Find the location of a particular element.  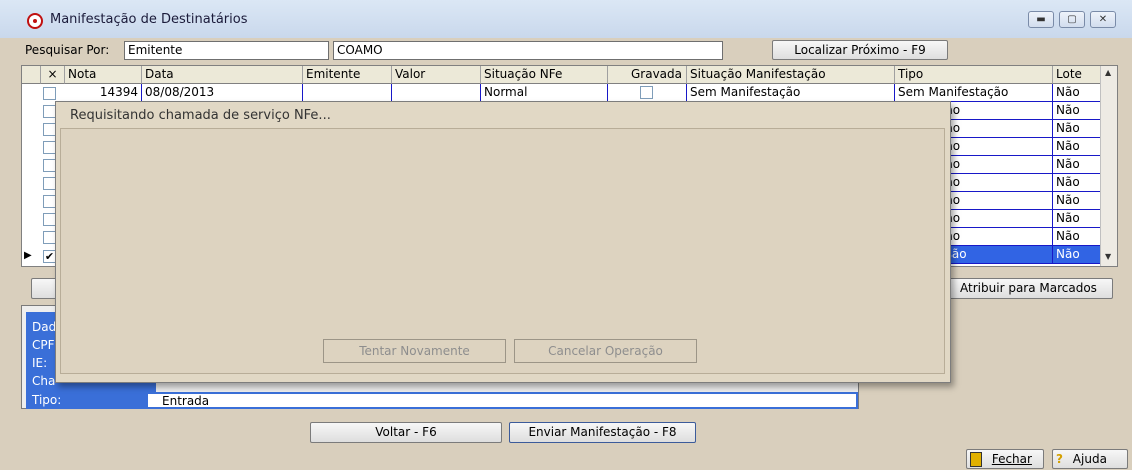

help-button: ? Ajuda is located at coordinates (1090, 459).